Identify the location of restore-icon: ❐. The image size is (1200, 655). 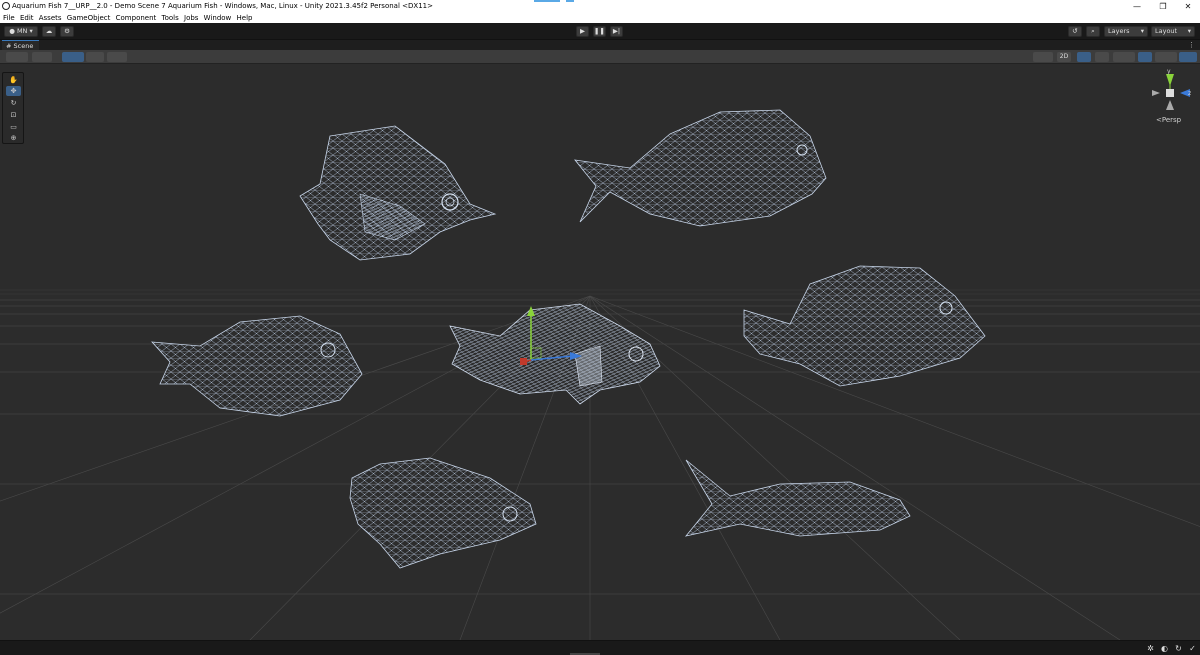
(1163, 6).